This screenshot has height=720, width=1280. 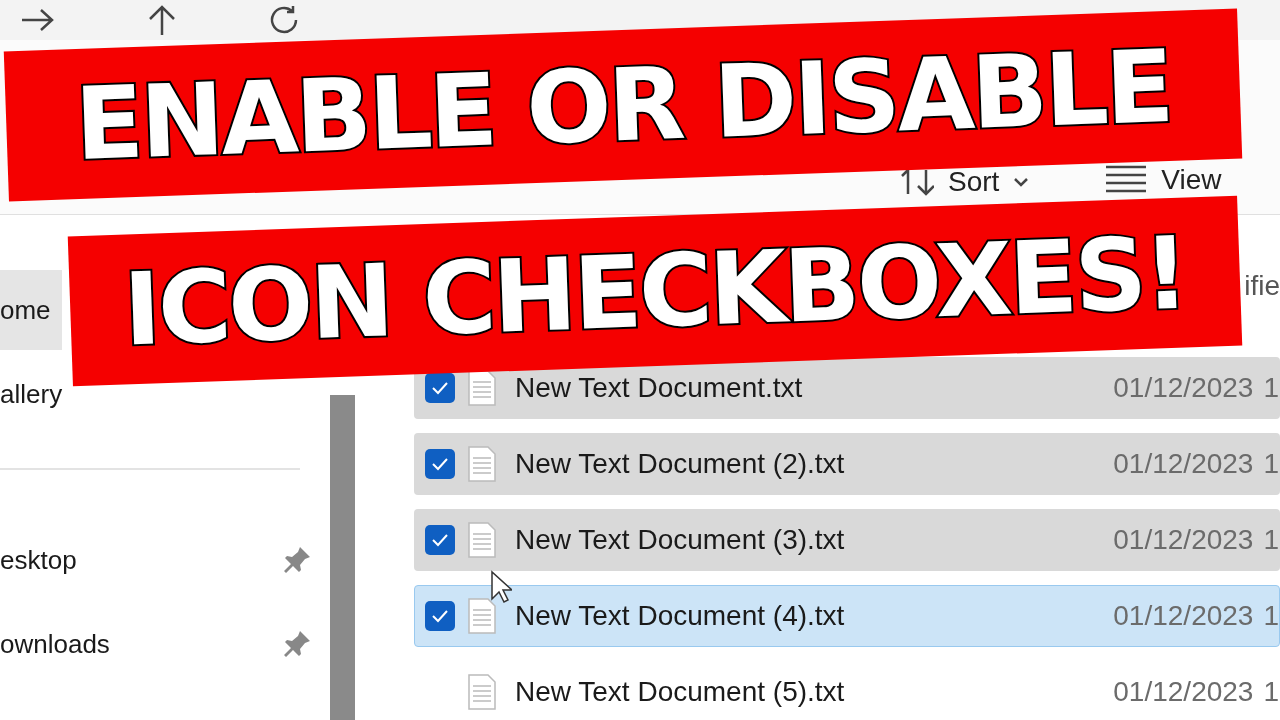 I want to click on sidebar-item: esktop, so click(x=165, y=560).